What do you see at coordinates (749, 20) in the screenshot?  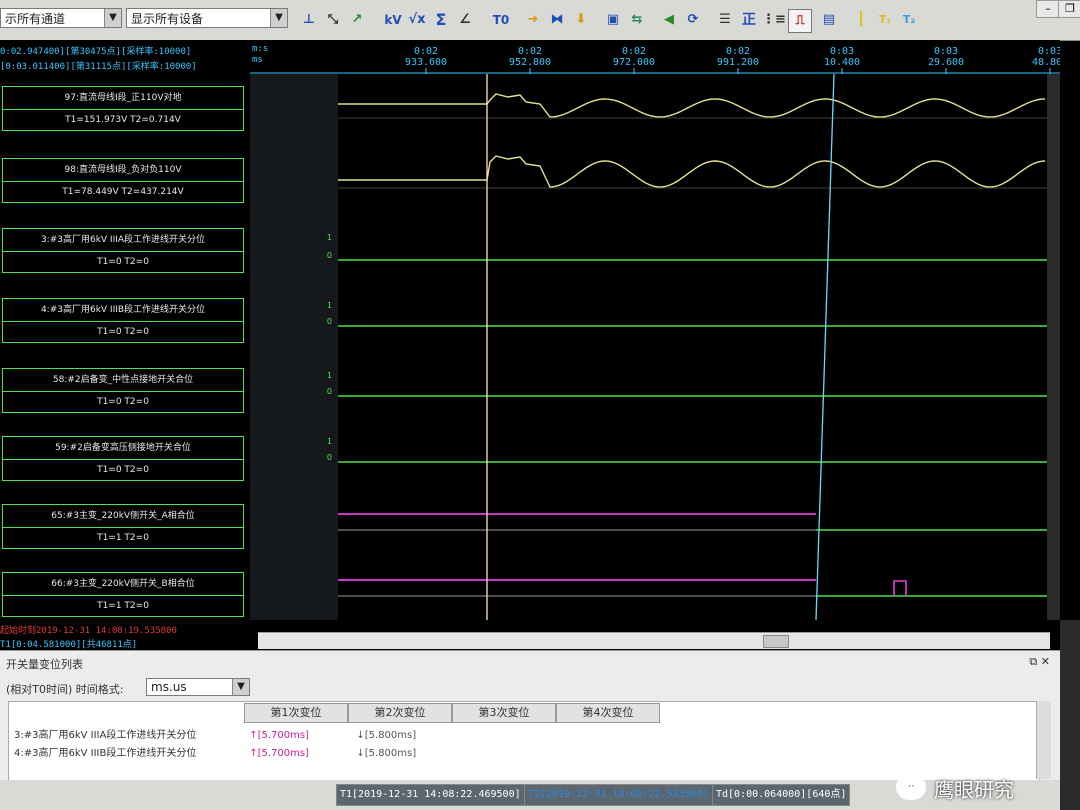 I see `positive-button: 正` at bounding box center [749, 20].